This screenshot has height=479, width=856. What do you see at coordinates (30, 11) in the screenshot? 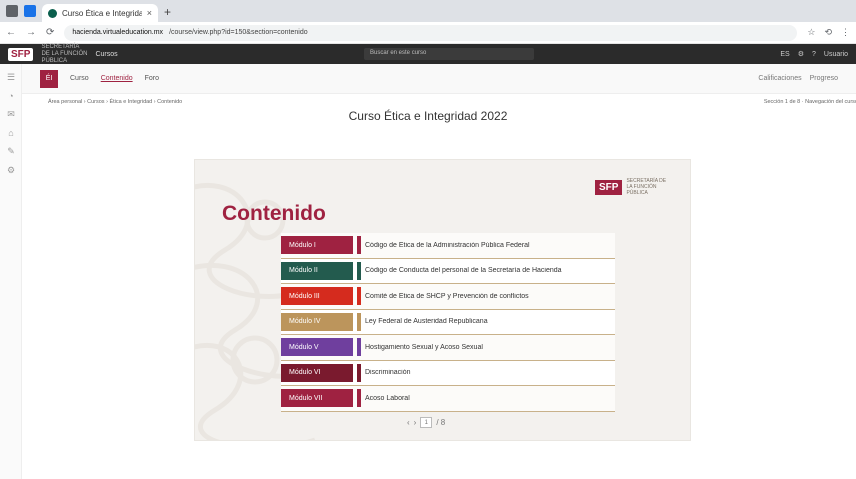
I see `tab-search-icon` at bounding box center [30, 11].